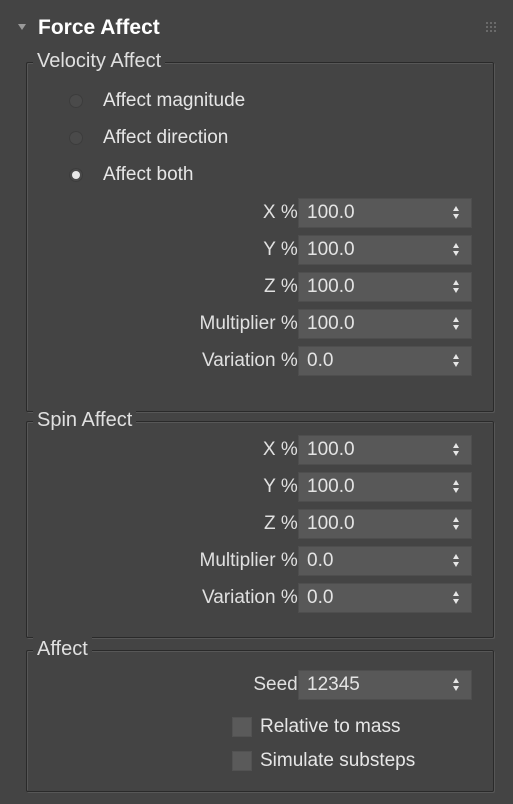 This screenshot has width=513, height=804. I want to click on spin-variation-spinner: 0.0, so click(385, 598).